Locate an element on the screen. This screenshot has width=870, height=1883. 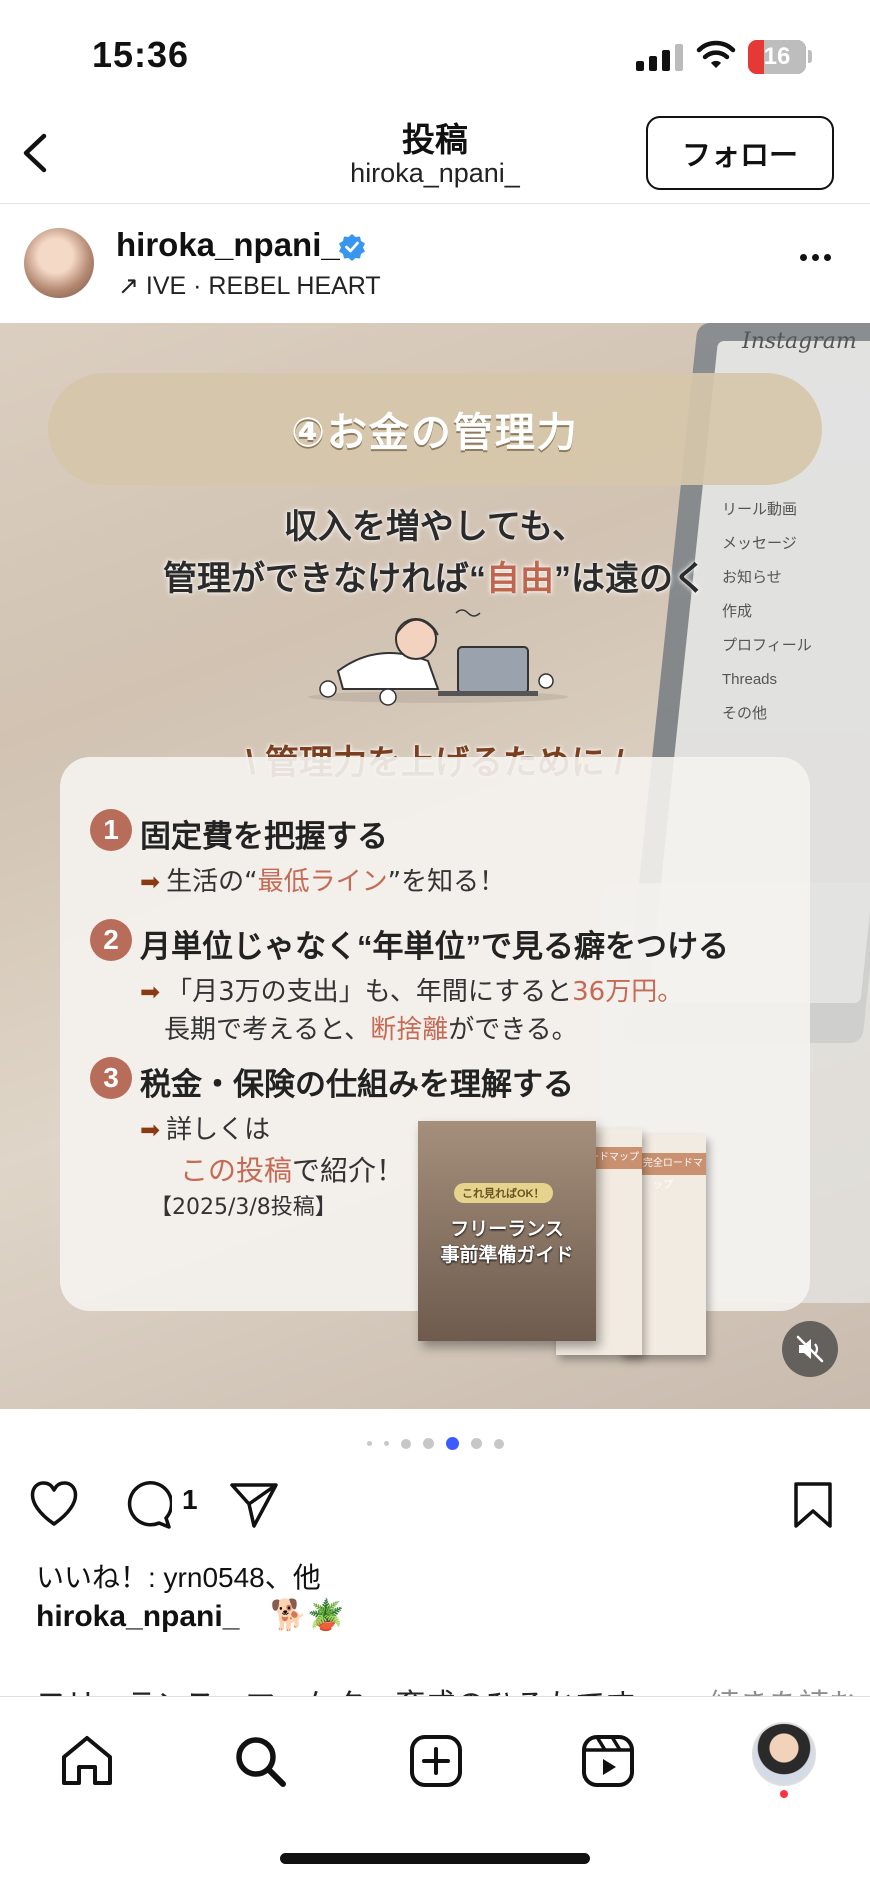
screen-menu-item: Threads is located at coordinates (750, 679).